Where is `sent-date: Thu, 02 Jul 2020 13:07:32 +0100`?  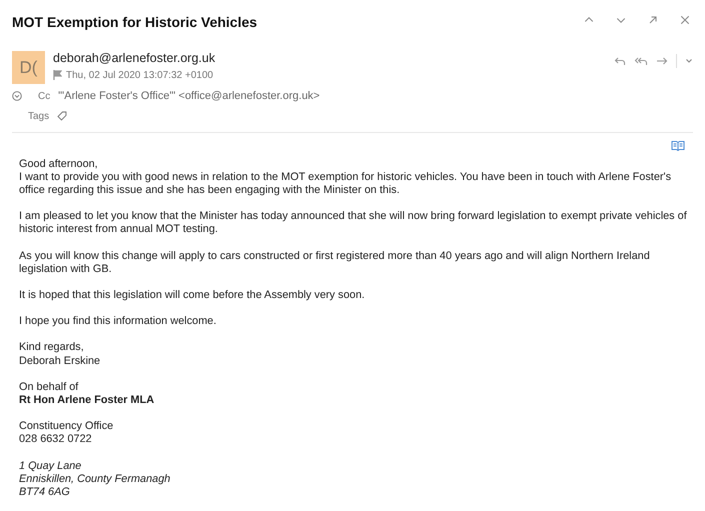 sent-date: Thu, 02 Jul 2020 13:07:32 +0100 is located at coordinates (140, 75).